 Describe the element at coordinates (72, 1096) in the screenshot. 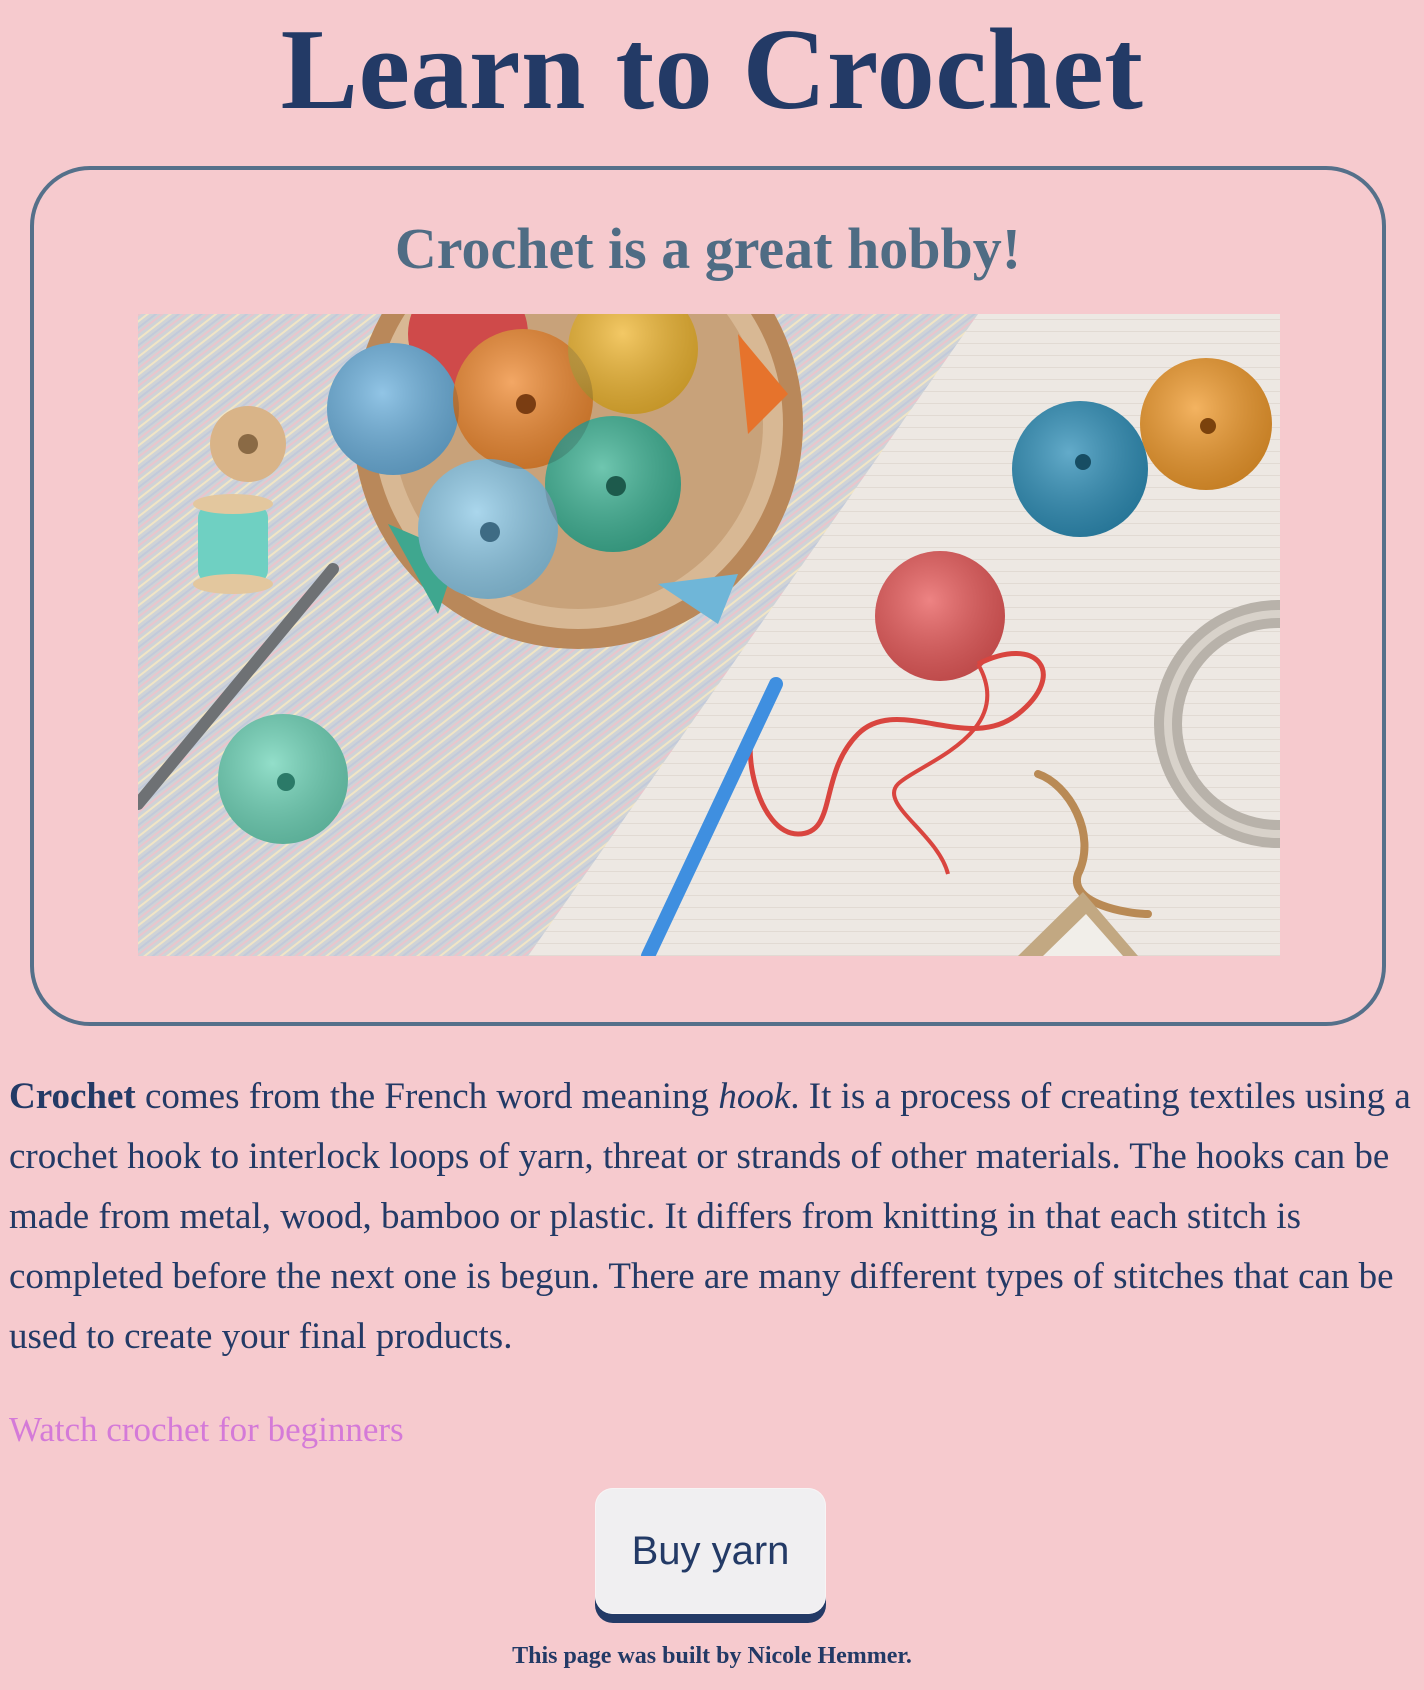

I see `intro-bold-word: Crochet` at that location.